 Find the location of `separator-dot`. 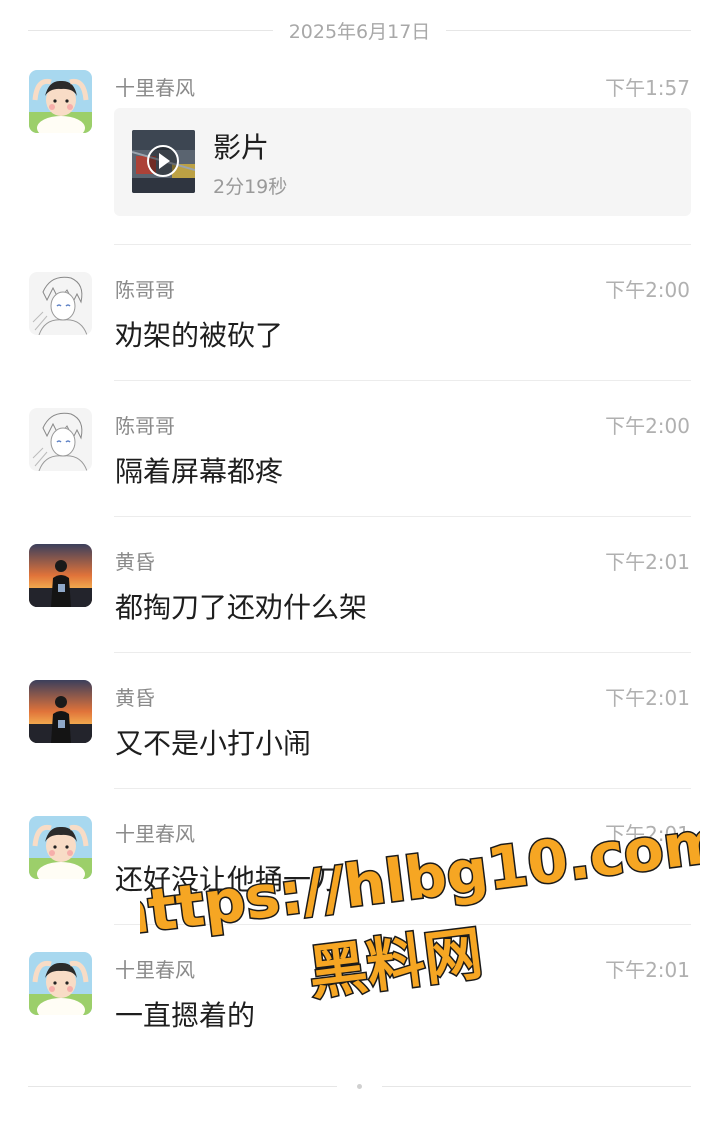

separator-dot is located at coordinates (359, 1086).